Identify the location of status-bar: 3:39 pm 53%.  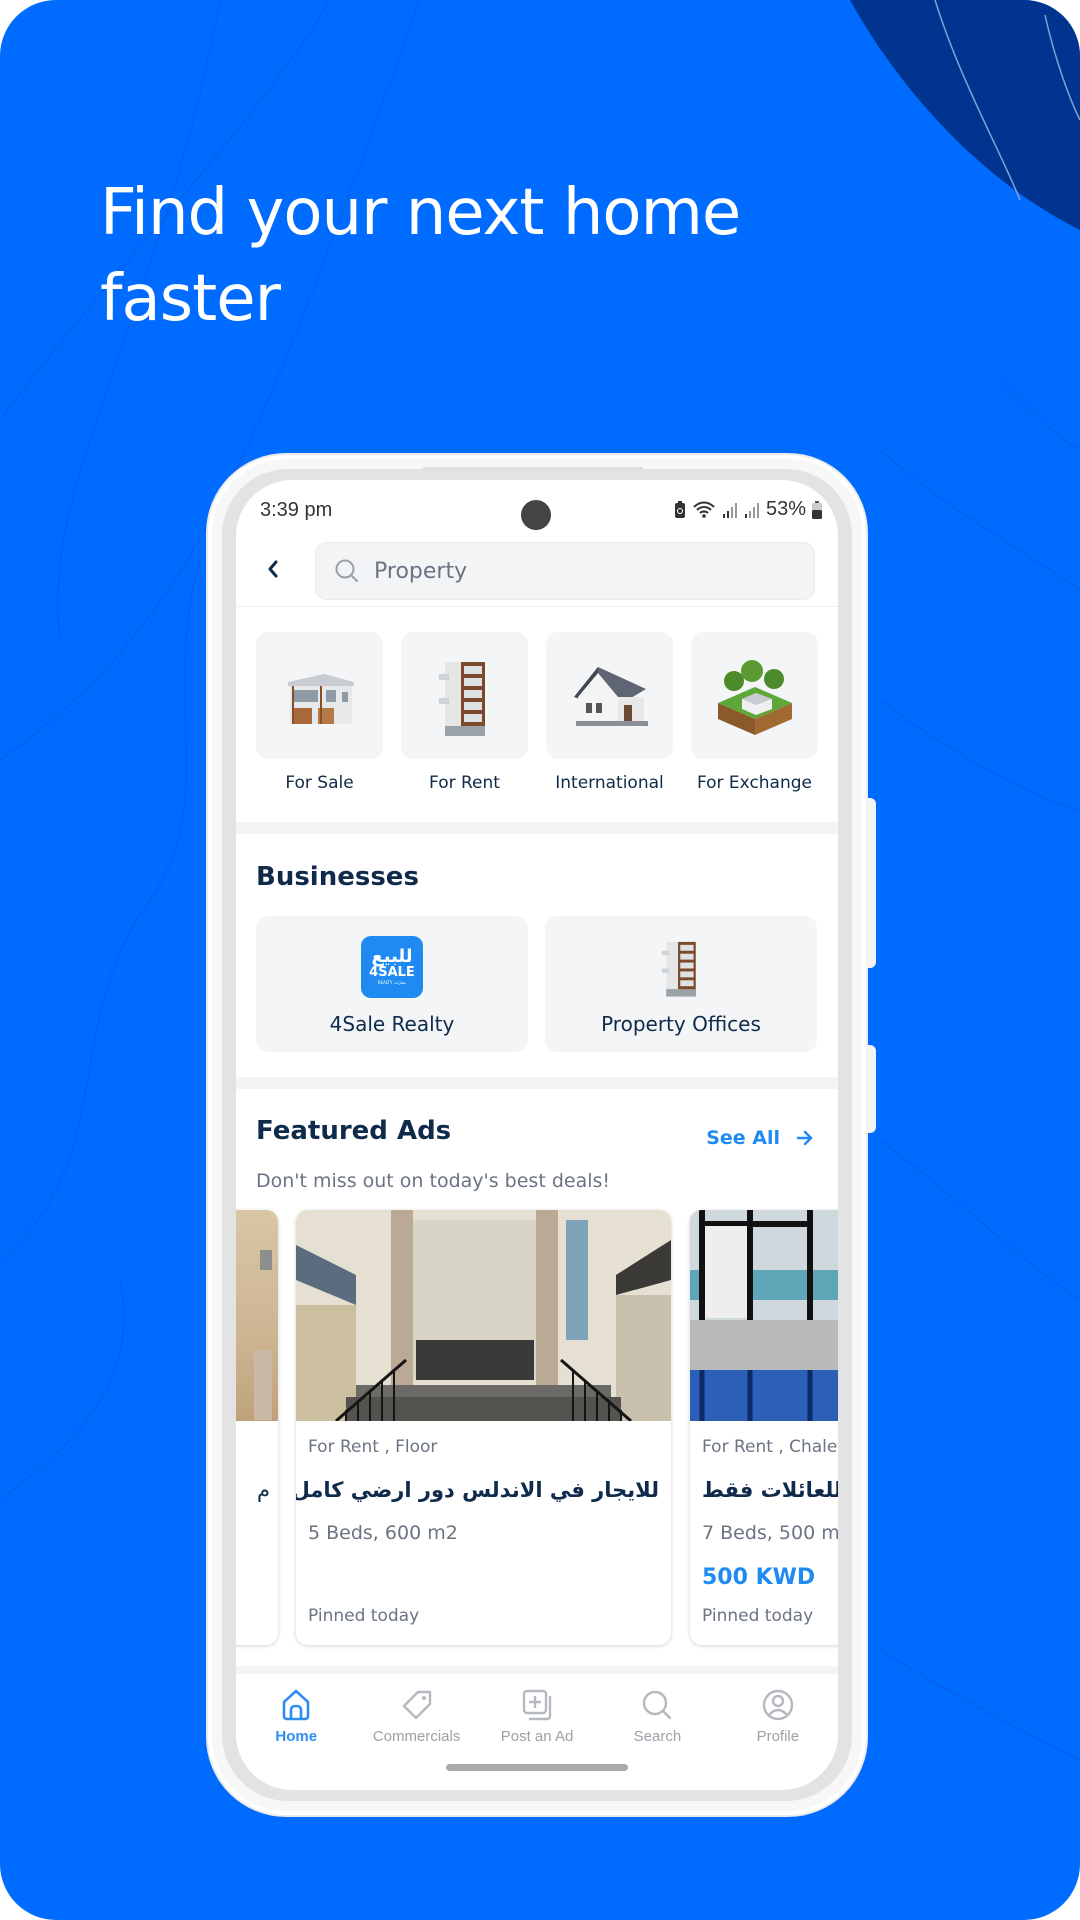
(537, 510).